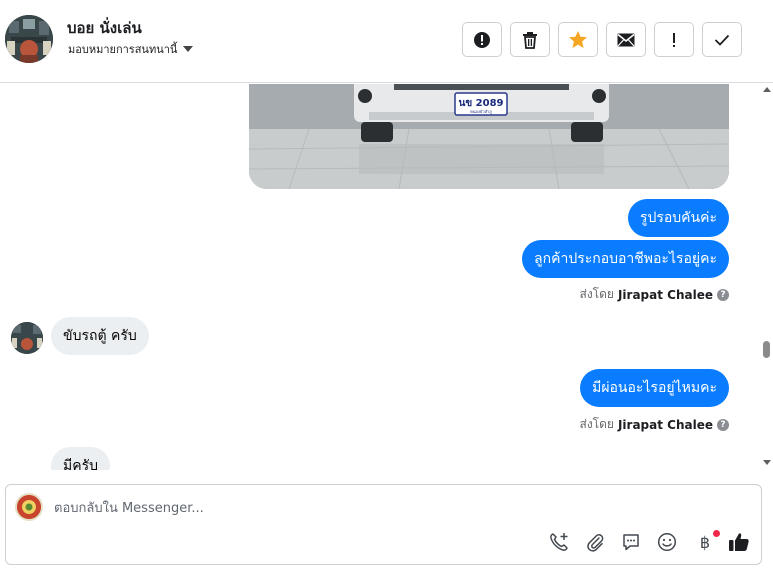 The width and height of the screenshot is (773, 571). I want to click on like-button, so click(739, 542).